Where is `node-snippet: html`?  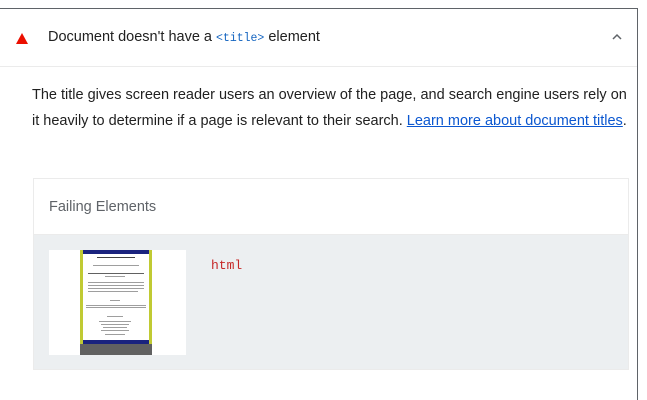
node-snippet: html is located at coordinates (226, 265).